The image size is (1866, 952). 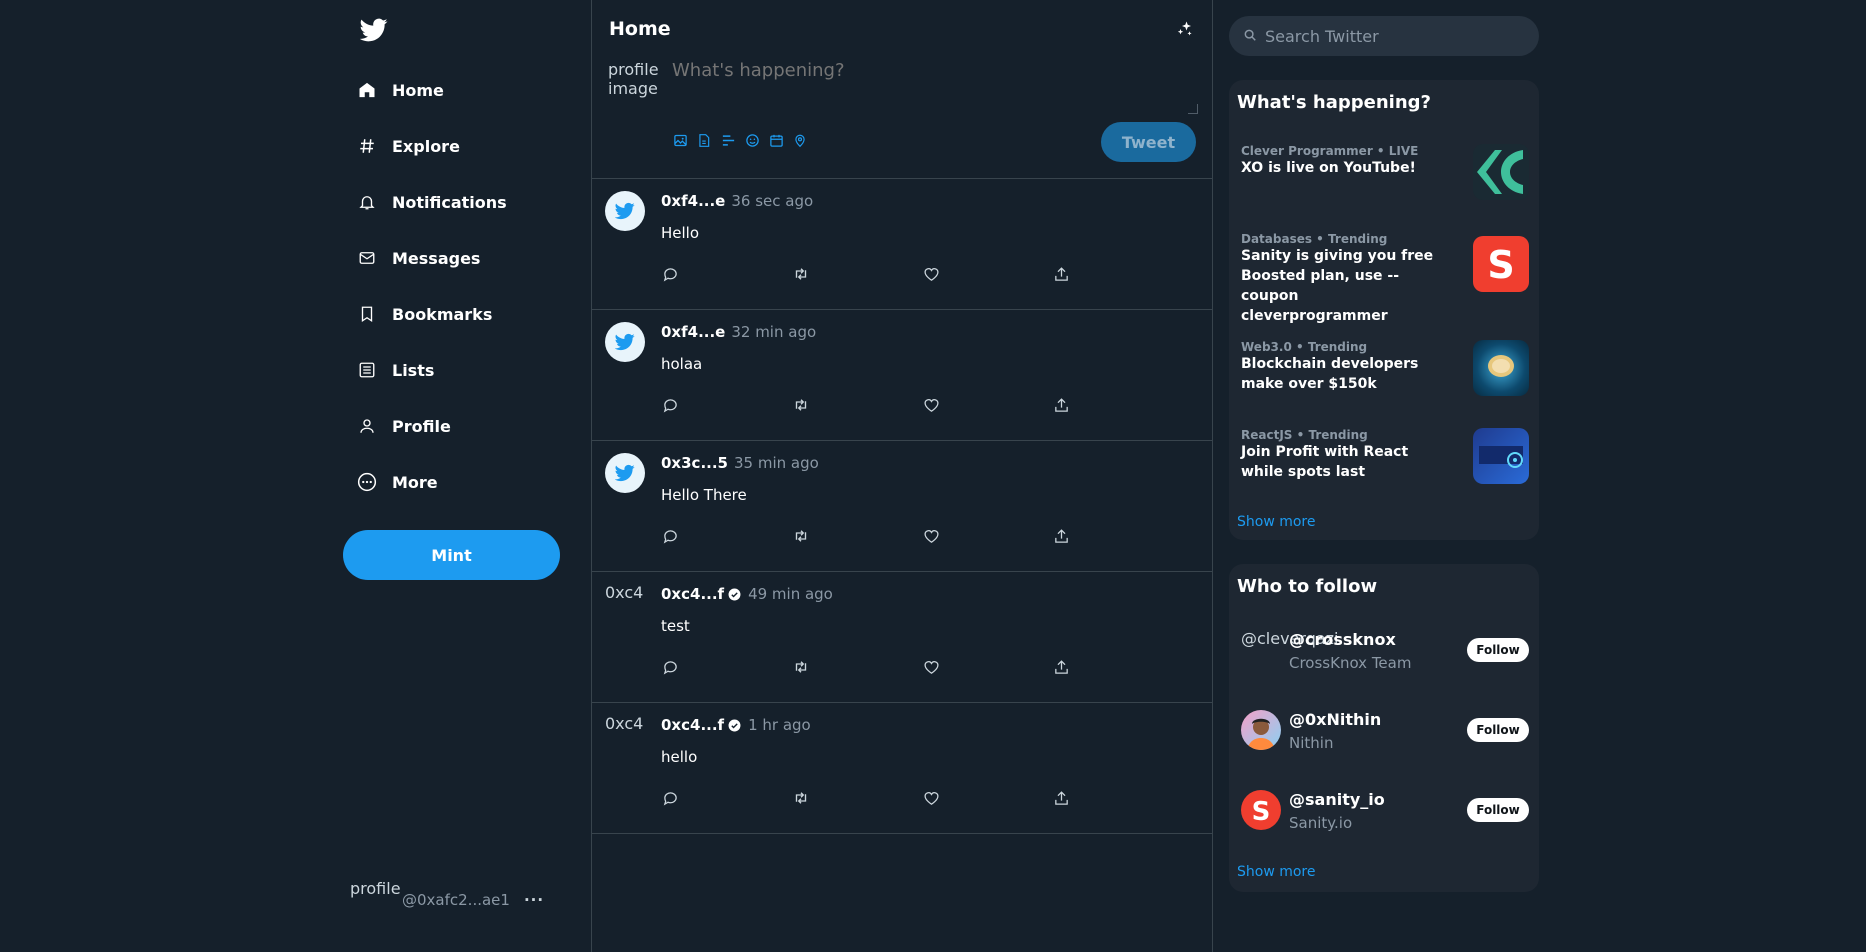 What do you see at coordinates (447, 900) in the screenshot?
I see `account-switcher: profile @0xafc2...ae1 ···` at bounding box center [447, 900].